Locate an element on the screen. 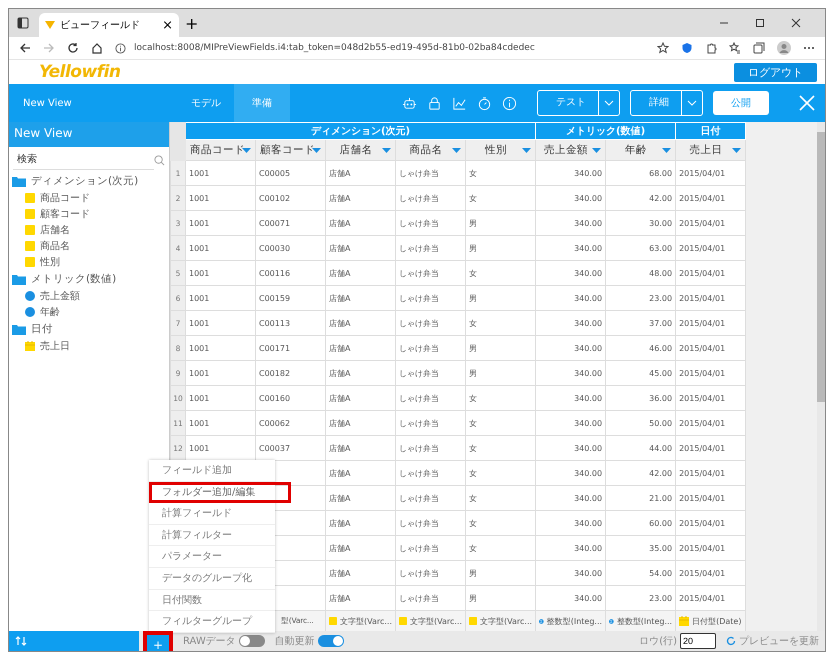  menu-item: 計算フィルター is located at coordinates (212, 535).